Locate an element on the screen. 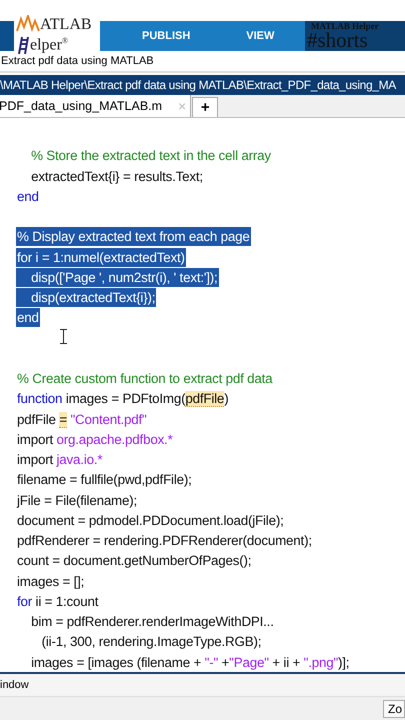 The height and width of the screenshot is (720, 405). text-cursor-icon is located at coordinates (63, 336).